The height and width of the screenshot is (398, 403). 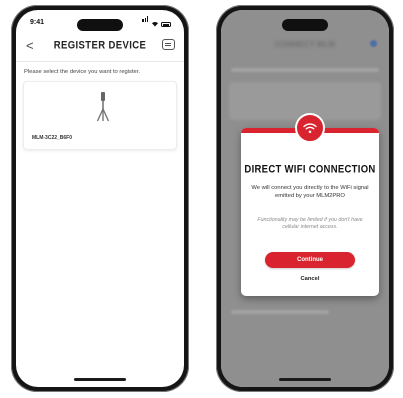 I want to click on background-text-line, so click(x=280, y=312).